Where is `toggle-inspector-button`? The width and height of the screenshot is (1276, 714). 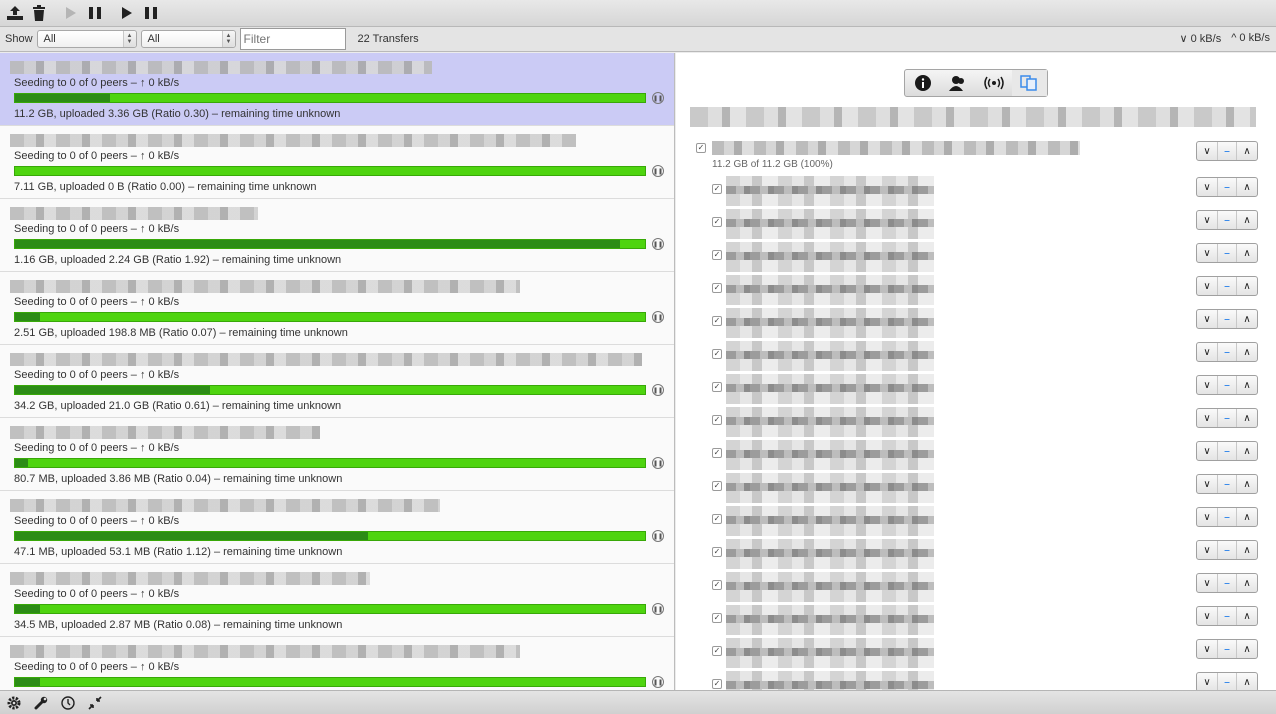 toggle-inspector-button is located at coordinates (95, 703).